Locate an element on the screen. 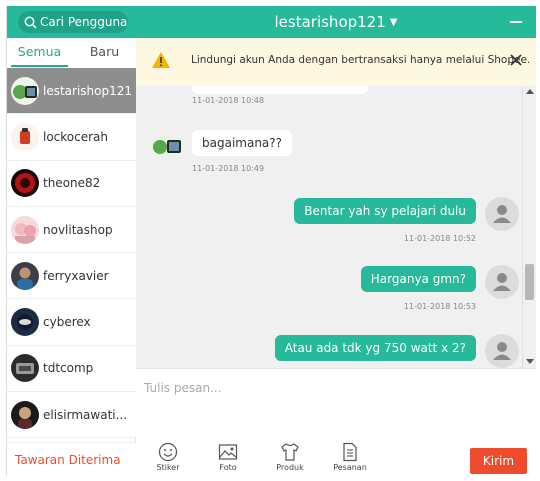 This screenshot has height=481, width=540. product-label: Produk is located at coordinates (290, 467).